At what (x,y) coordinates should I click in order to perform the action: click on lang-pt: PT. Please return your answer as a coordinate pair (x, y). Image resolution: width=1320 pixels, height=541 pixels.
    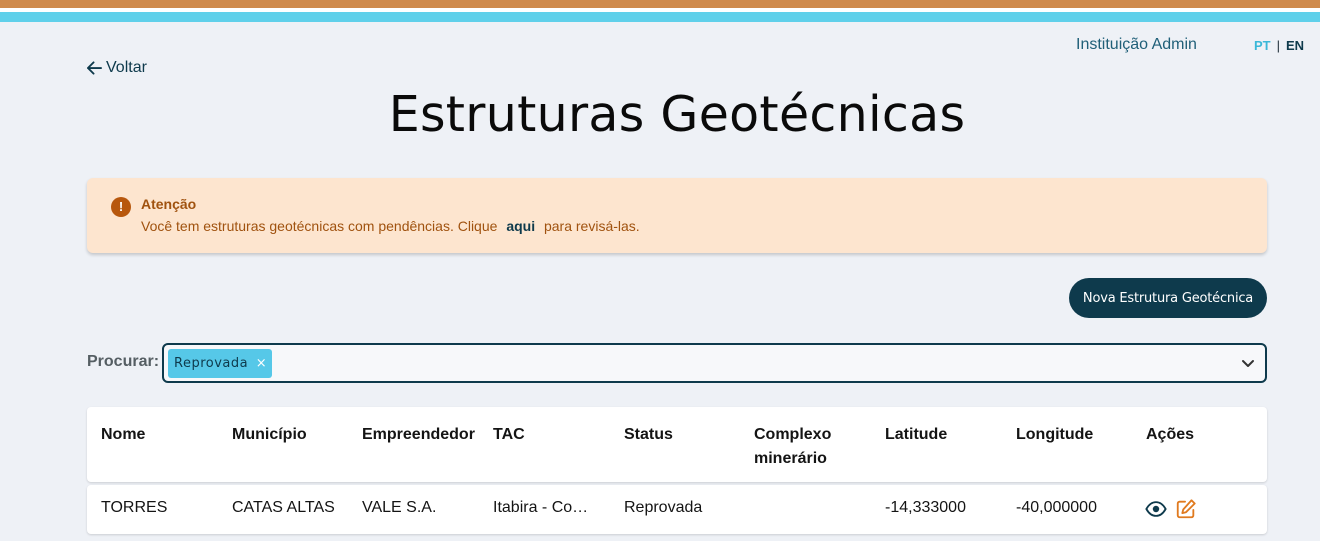
    Looking at the image, I should click on (1262, 45).